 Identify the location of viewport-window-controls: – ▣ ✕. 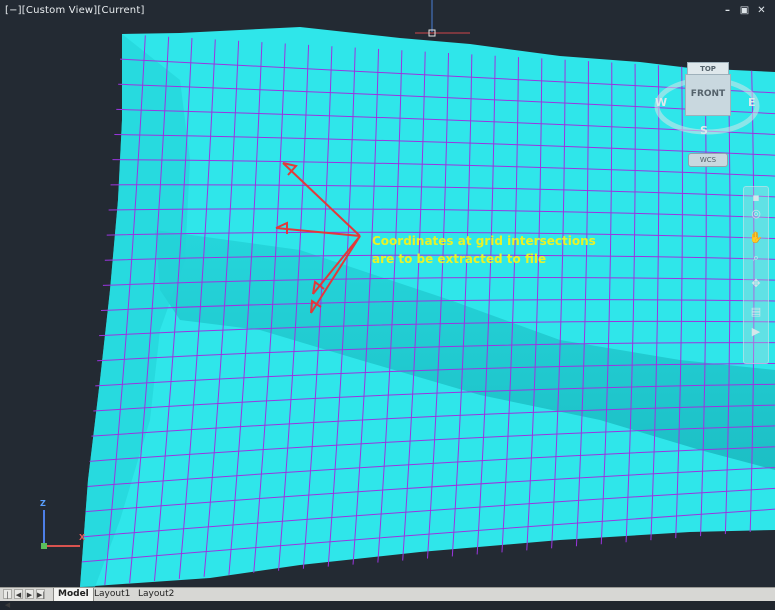
(744, 10).